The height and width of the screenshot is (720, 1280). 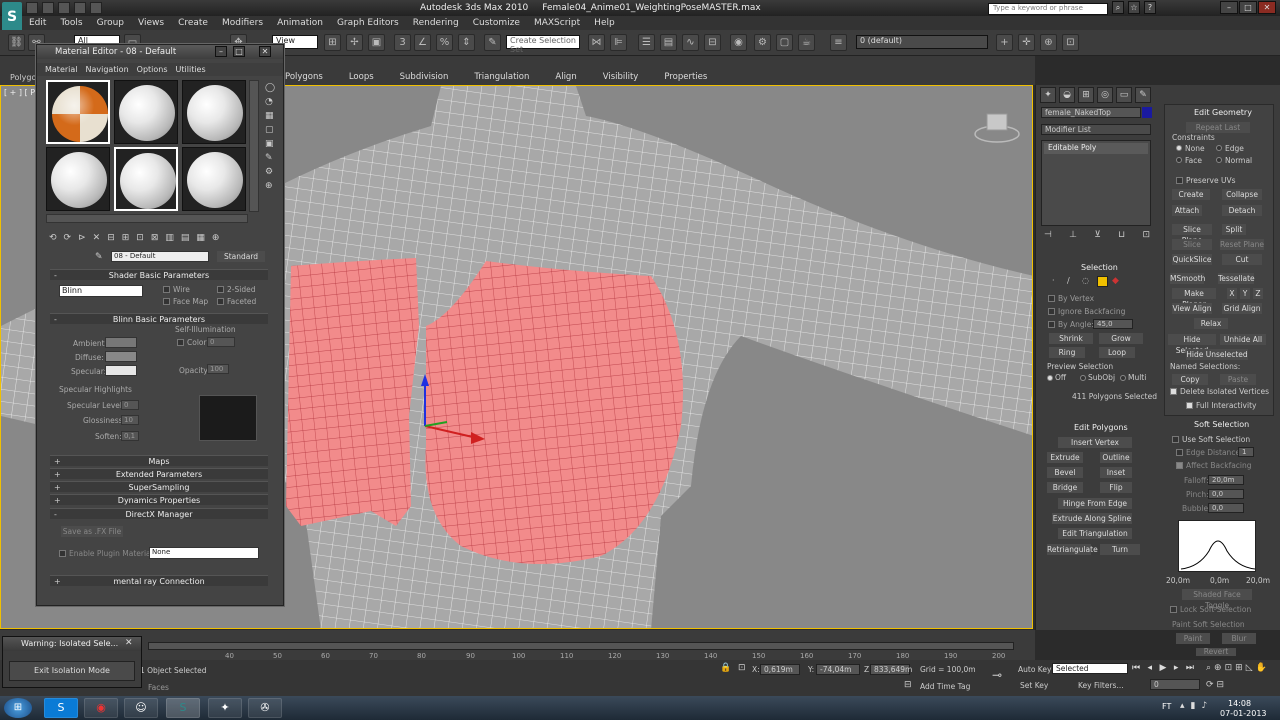 I want to click on constraint-face-radio, so click(x=1179, y=160).